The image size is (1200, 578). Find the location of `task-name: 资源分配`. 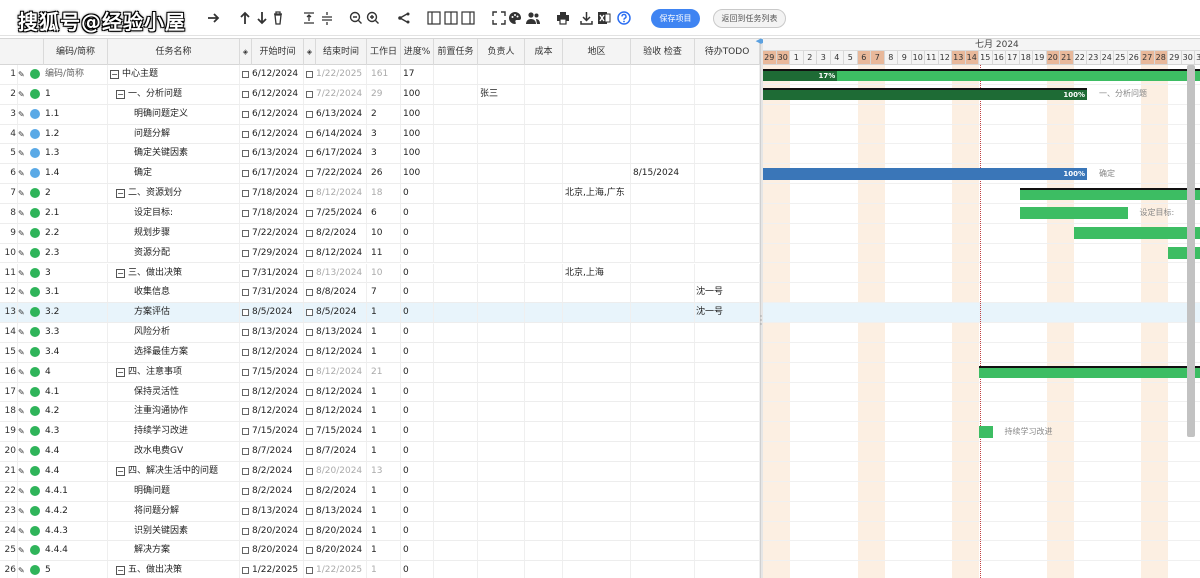

task-name: 资源分配 is located at coordinates (174, 253).